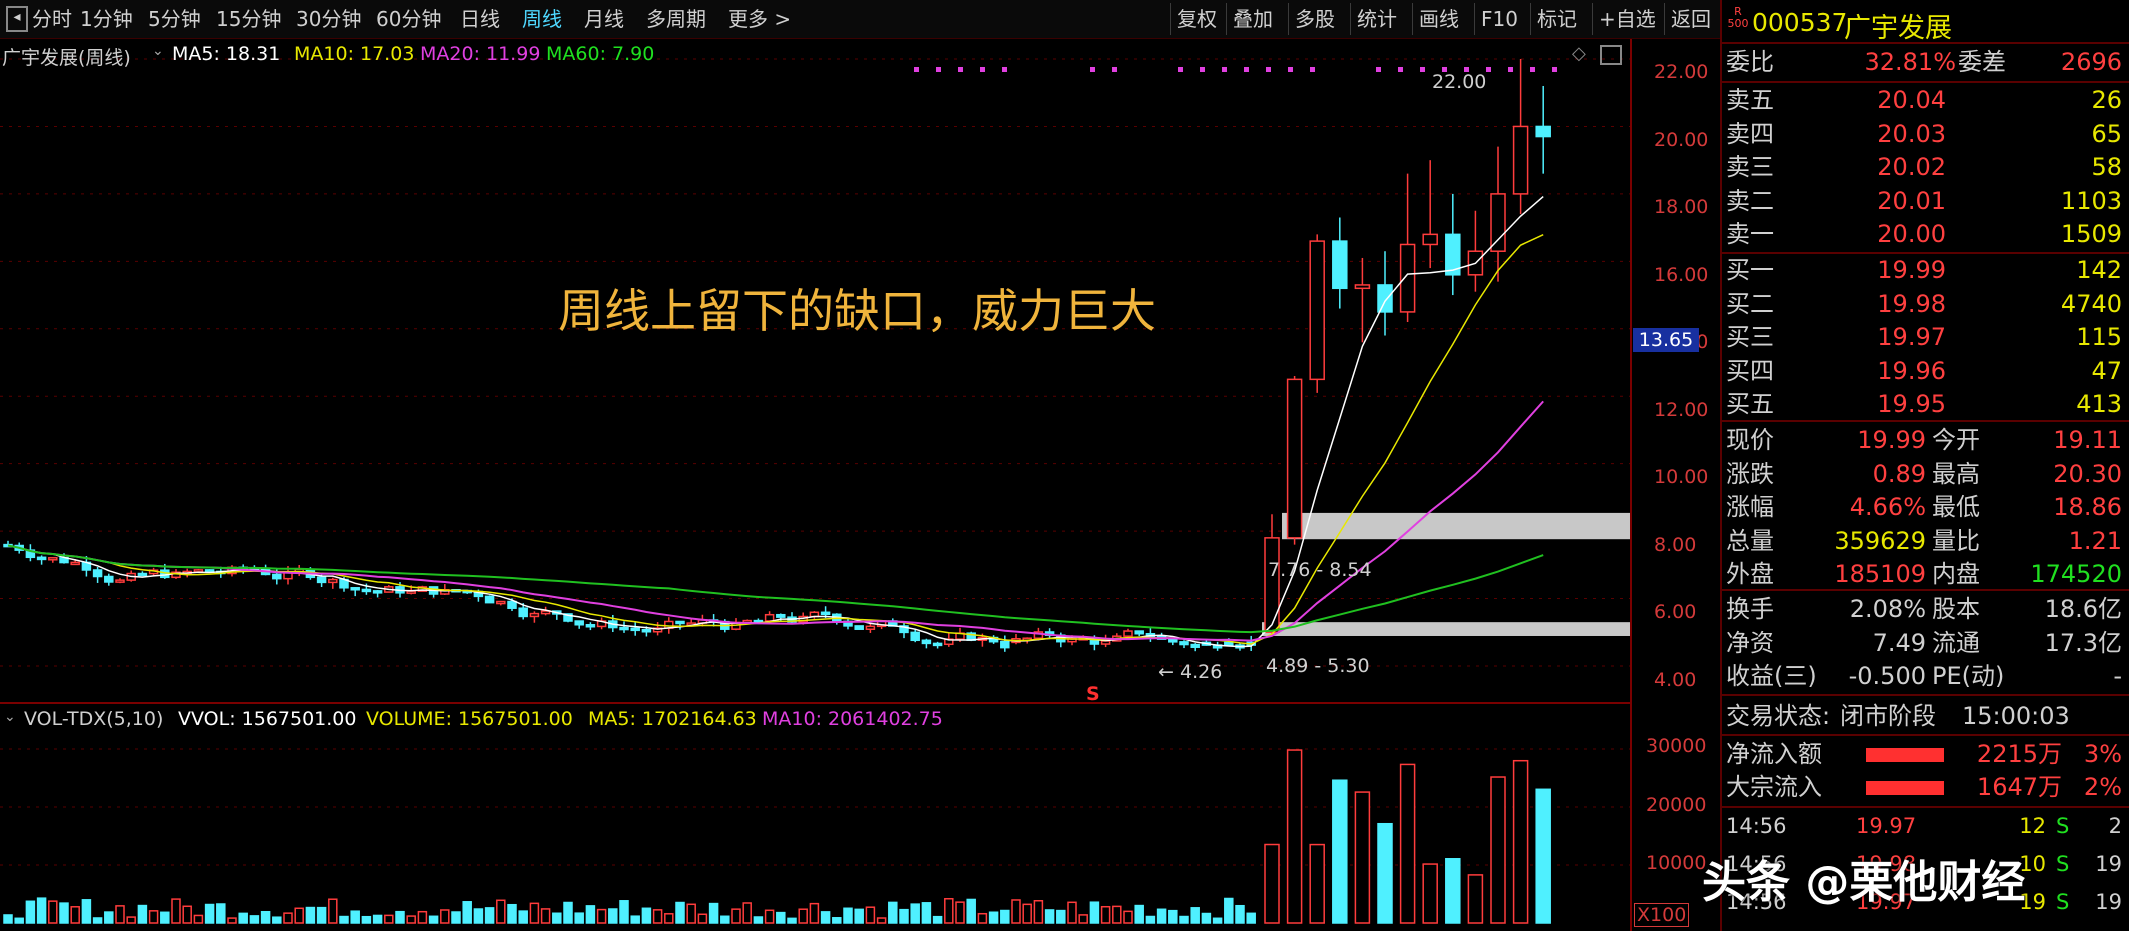 This screenshot has height=931, width=2129. Describe the element at coordinates (1926, 201) in the screenshot. I see `ask-row: 卖二 20.01 1103` at that location.